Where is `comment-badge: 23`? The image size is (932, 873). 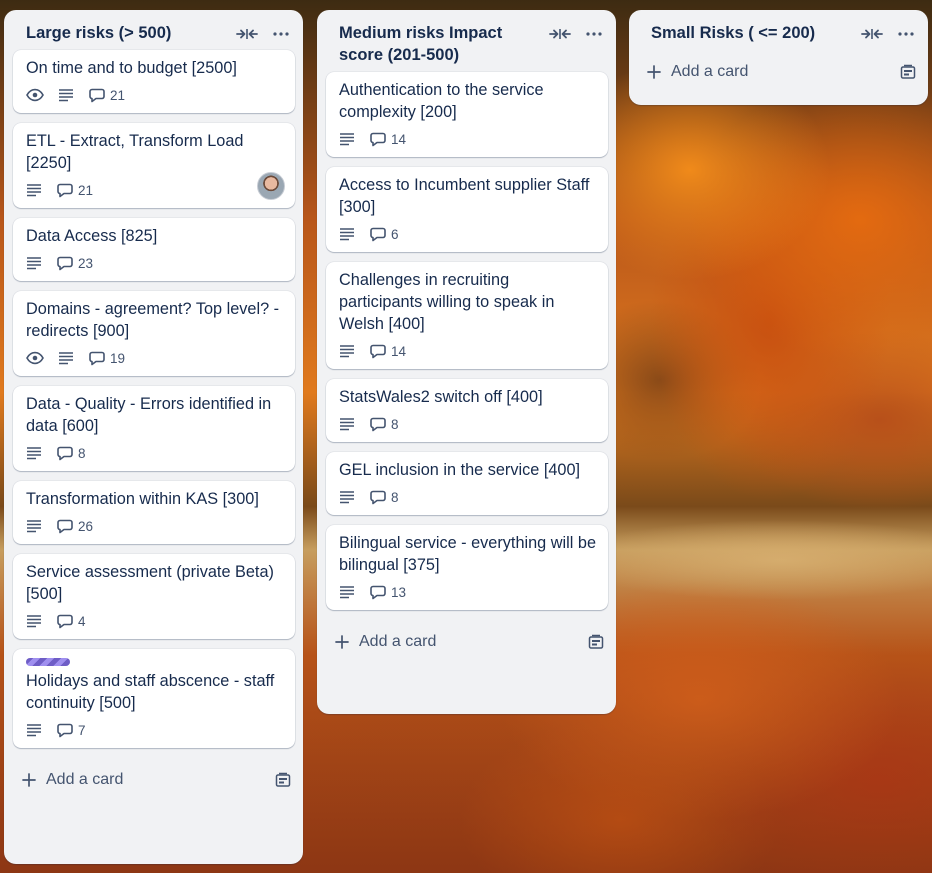 comment-badge: 23 is located at coordinates (75, 263).